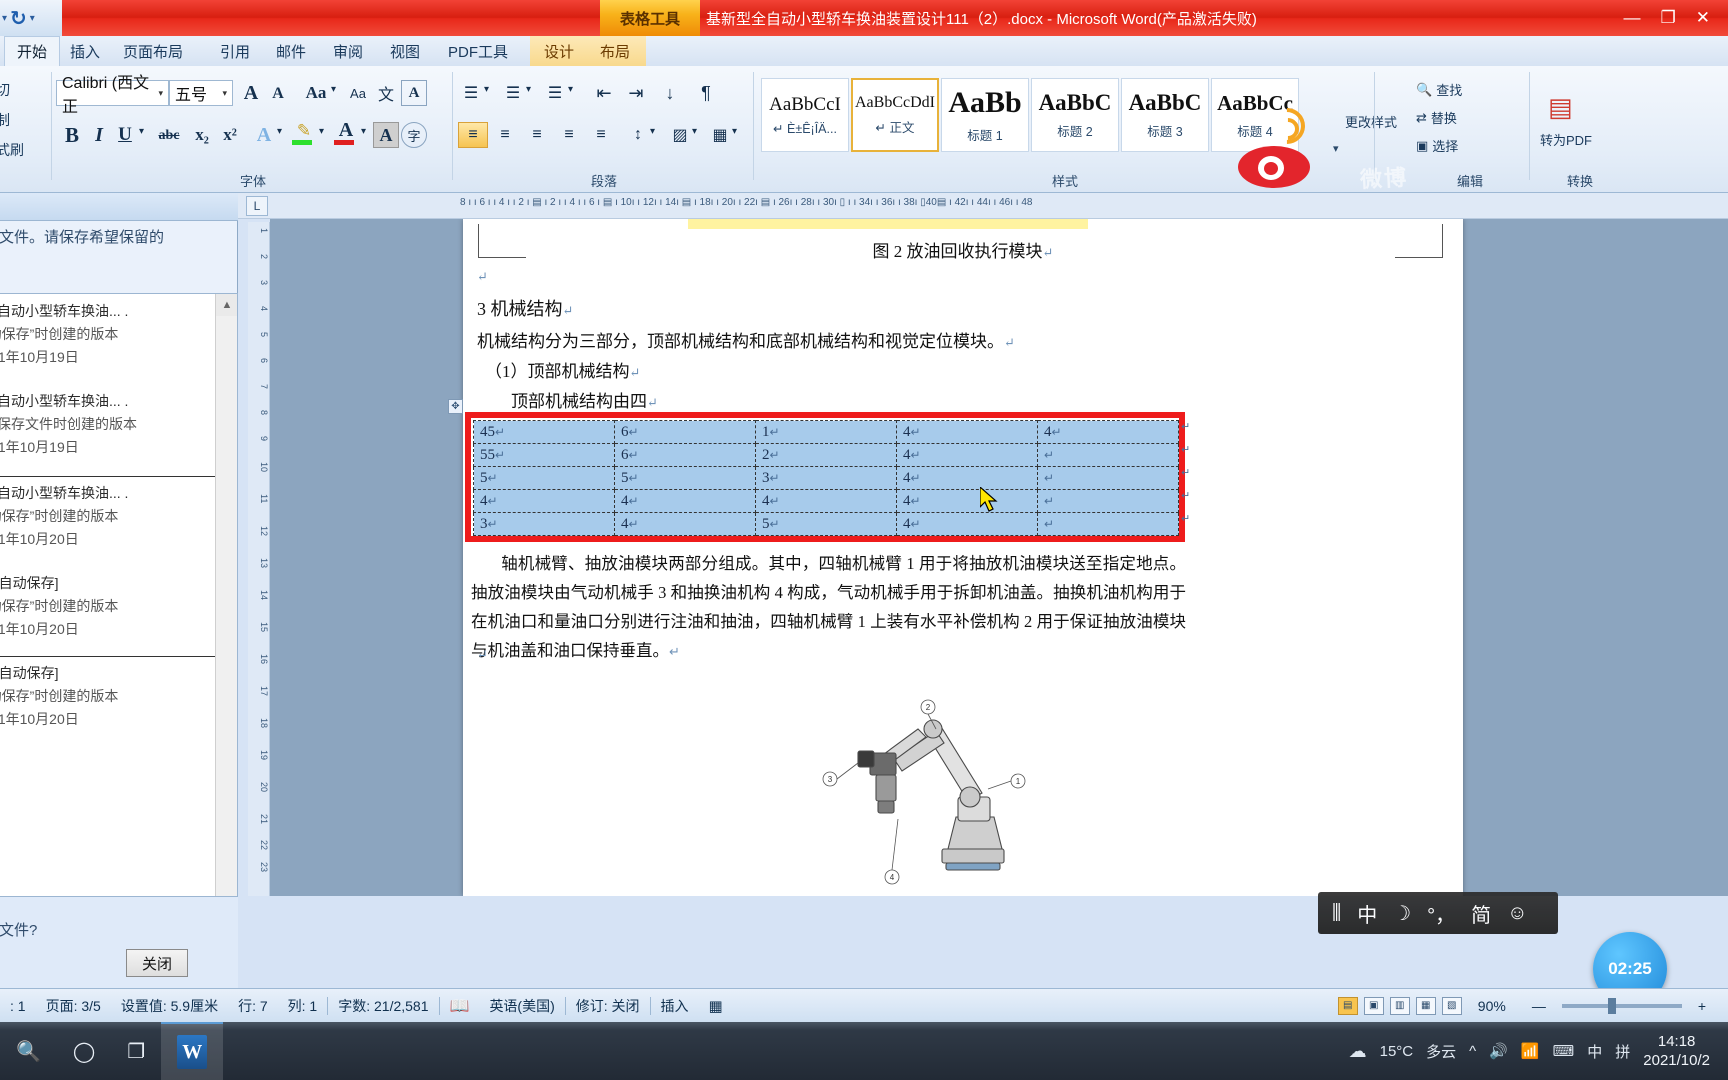 This screenshot has width=1728, height=1080. Describe the element at coordinates (102, 696) in the screenshot. I see `list-item: 十3 [已自动保存] 次“自动保存”时创建的版本 00 2021年10月20日` at that location.